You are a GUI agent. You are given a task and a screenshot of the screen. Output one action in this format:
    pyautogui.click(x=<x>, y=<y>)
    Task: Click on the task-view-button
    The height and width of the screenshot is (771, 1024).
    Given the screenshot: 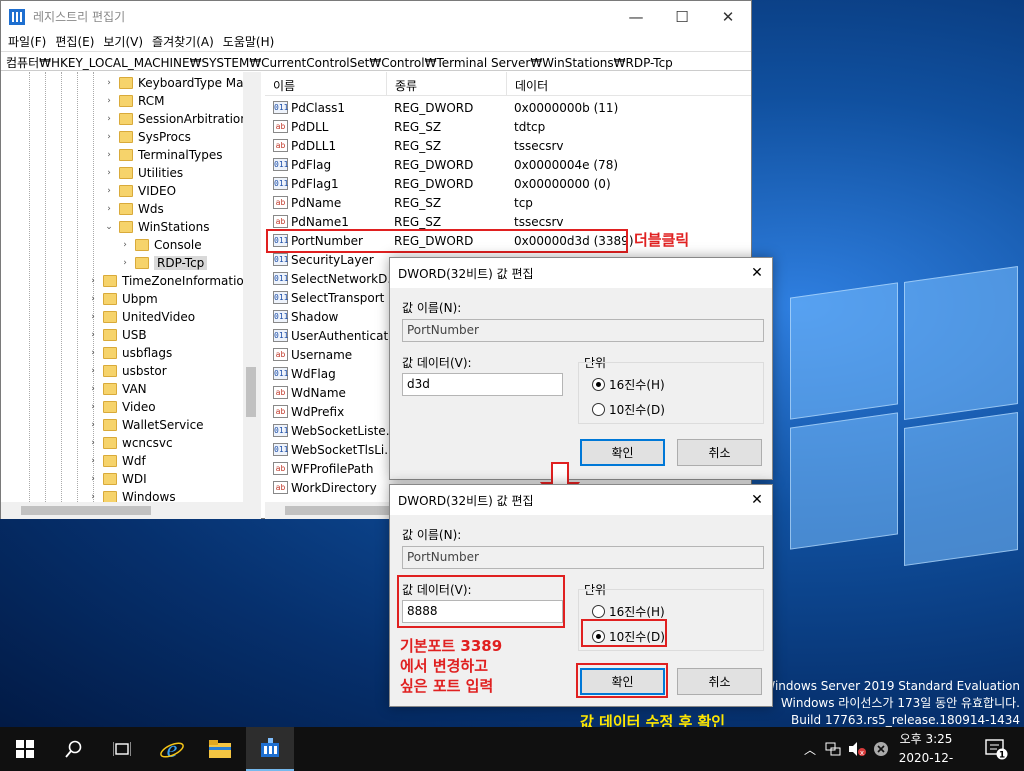 What is the action you would take?
    pyautogui.click(x=122, y=749)
    